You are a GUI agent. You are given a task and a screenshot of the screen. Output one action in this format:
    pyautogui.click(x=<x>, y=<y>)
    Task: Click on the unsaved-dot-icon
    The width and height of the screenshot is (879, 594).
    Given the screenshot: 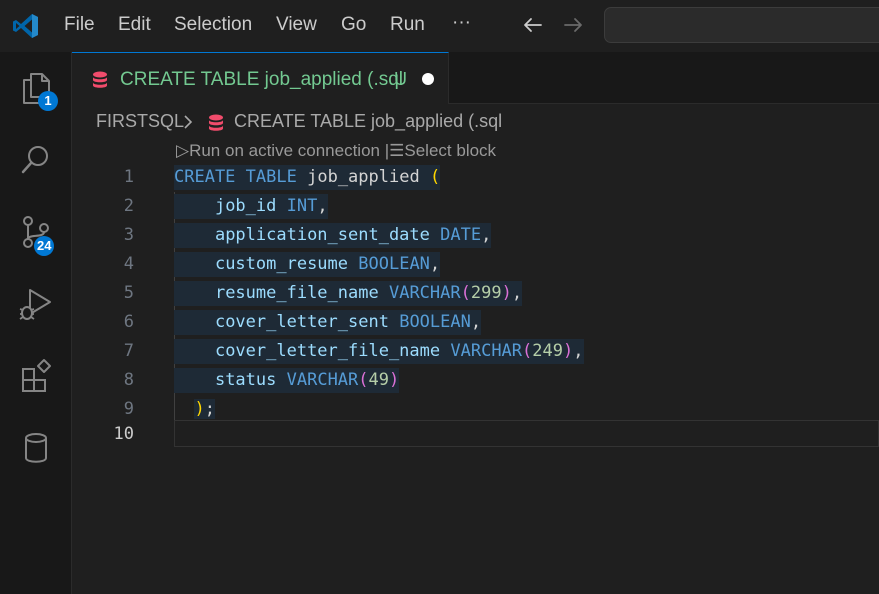 What is the action you would take?
    pyautogui.click(x=428, y=79)
    